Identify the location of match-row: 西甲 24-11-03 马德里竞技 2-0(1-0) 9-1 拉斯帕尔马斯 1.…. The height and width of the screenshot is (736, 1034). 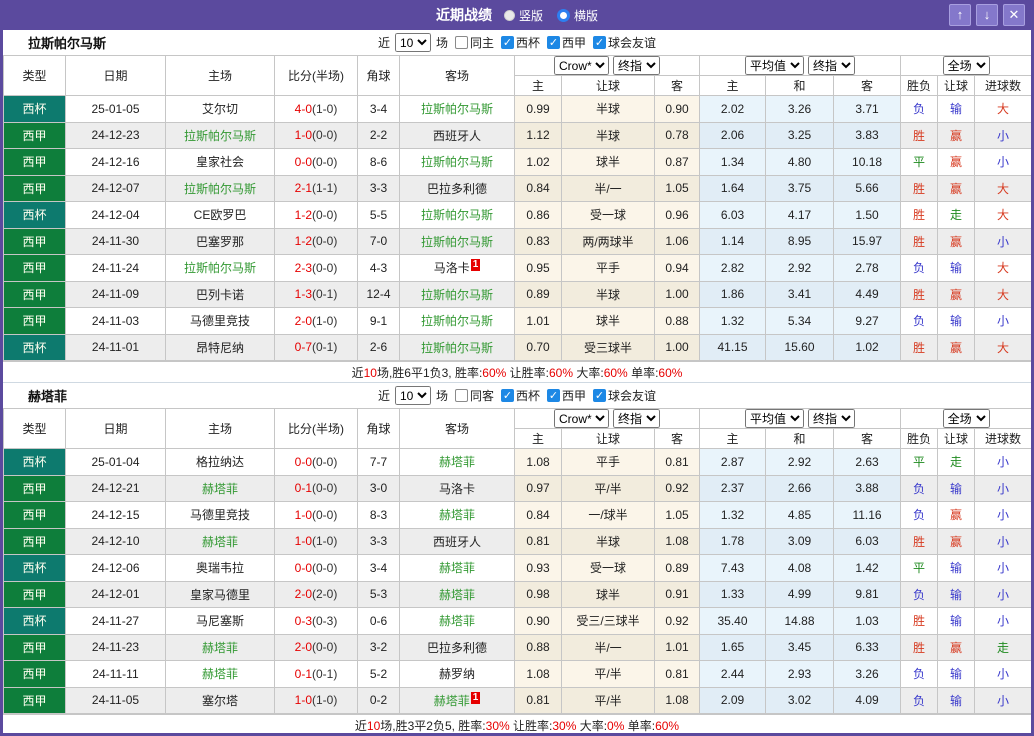
(517, 321).